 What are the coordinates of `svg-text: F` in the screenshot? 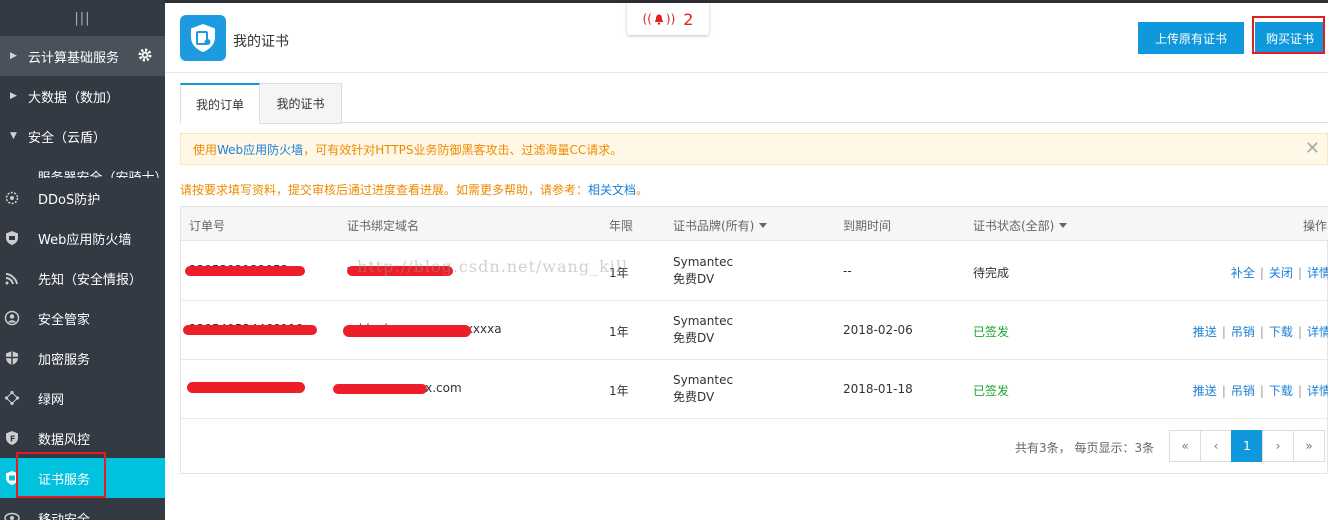 It's located at (12, 439).